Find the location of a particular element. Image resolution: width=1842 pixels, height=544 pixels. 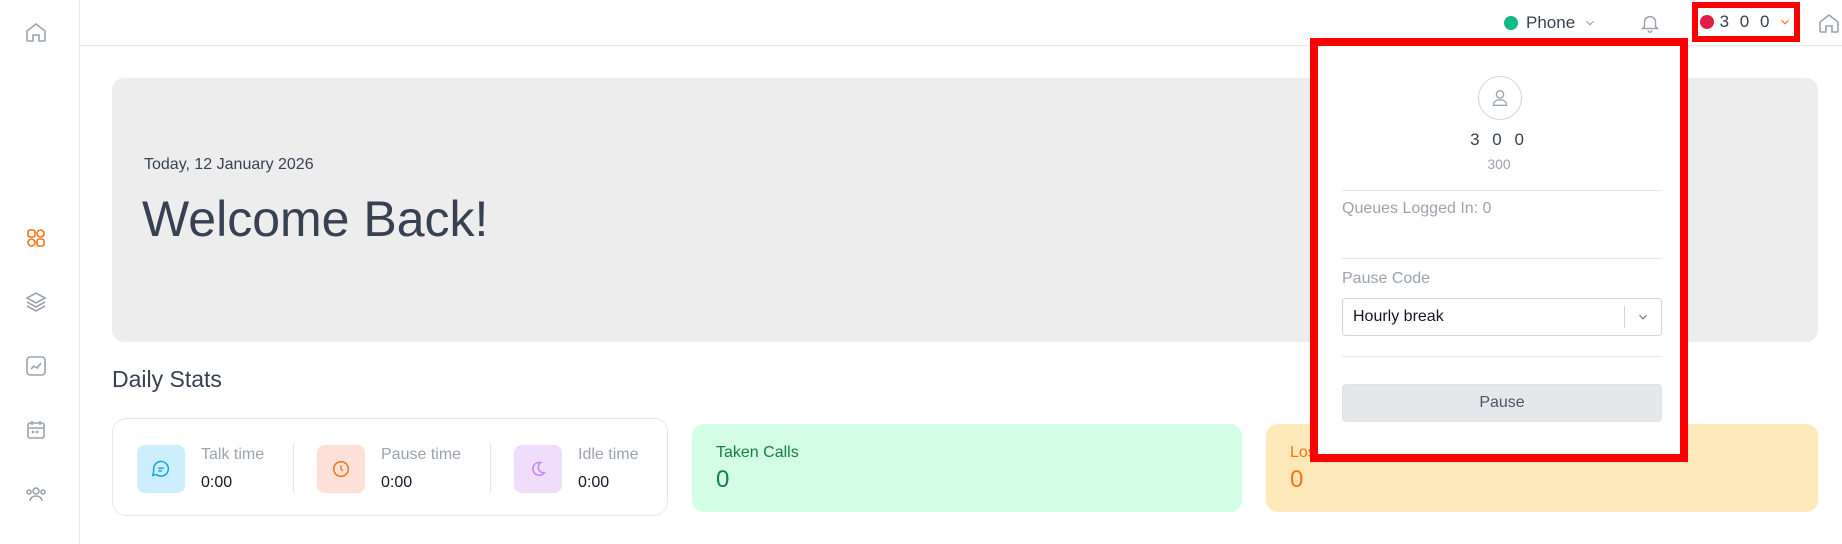

kpi-label: Taken Calls is located at coordinates (757, 452).